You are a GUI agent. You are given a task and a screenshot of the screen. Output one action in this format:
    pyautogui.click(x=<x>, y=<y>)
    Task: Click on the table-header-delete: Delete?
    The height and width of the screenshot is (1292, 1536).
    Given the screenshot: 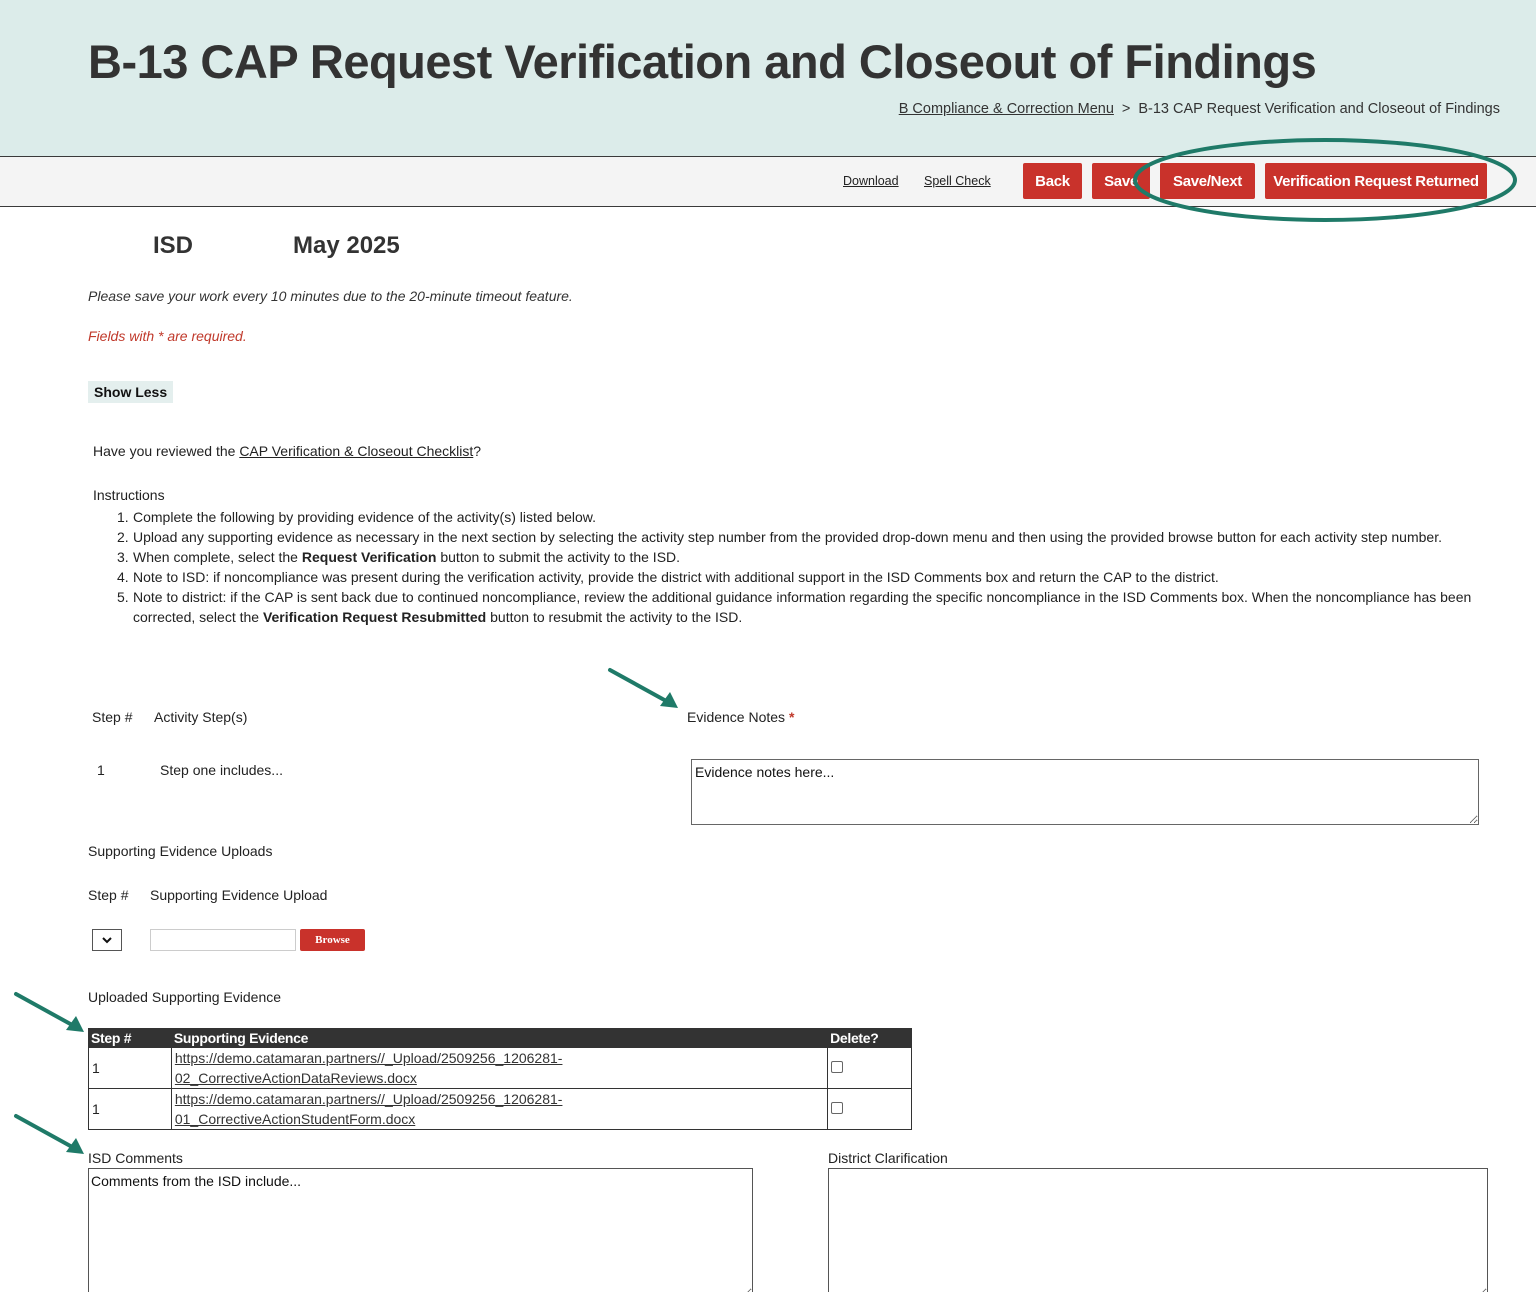 What is the action you would take?
    pyautogui.click(x=869, y=1038)
    